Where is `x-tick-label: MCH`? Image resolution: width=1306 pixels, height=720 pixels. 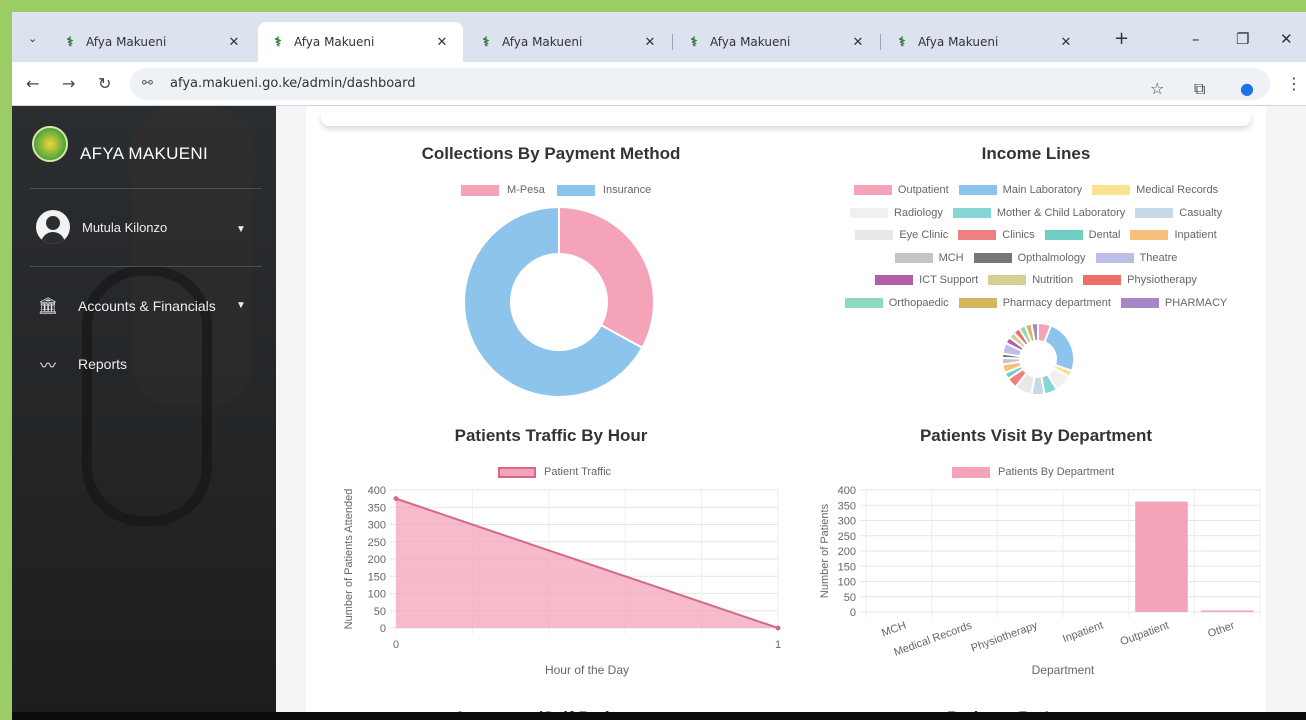
x-tick-label: MCH is located at coordinates (894, 630).